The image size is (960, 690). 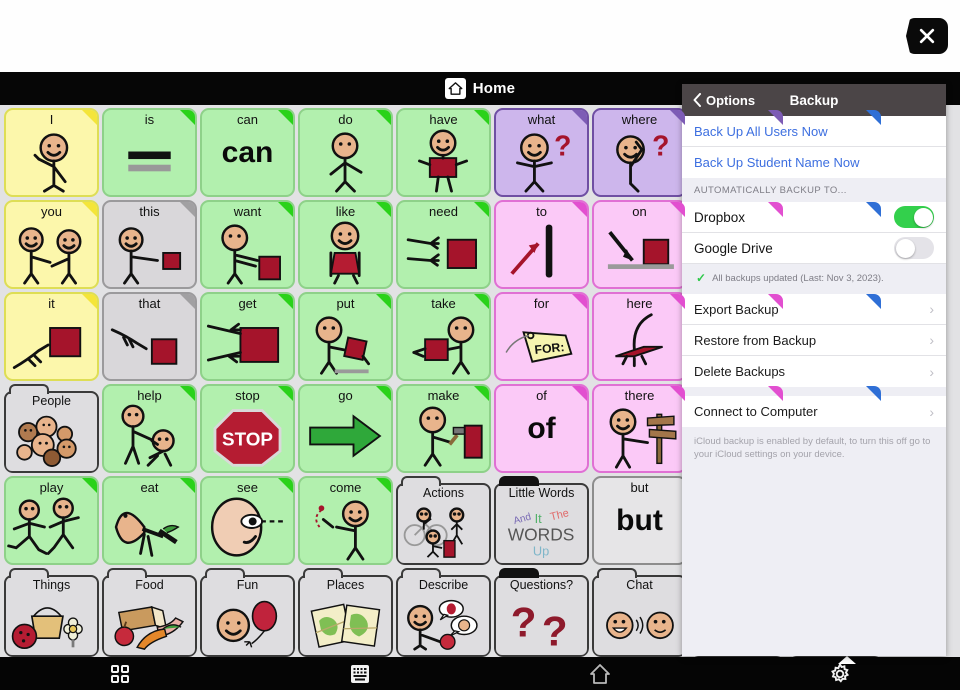 I want to click on svg-text: STOP, so click(x=247, y=438).